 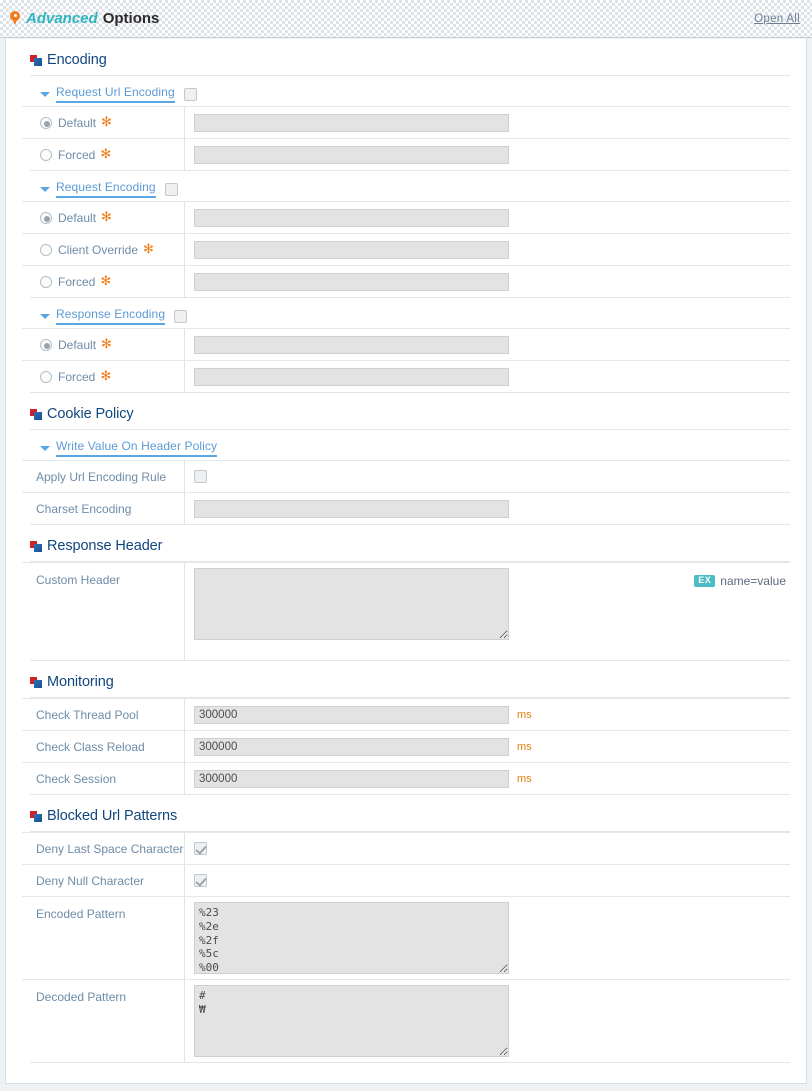 I want to click on subsection-write-value-on-header-policy: Write Value On Header Policy, so click(x=406, y=445).